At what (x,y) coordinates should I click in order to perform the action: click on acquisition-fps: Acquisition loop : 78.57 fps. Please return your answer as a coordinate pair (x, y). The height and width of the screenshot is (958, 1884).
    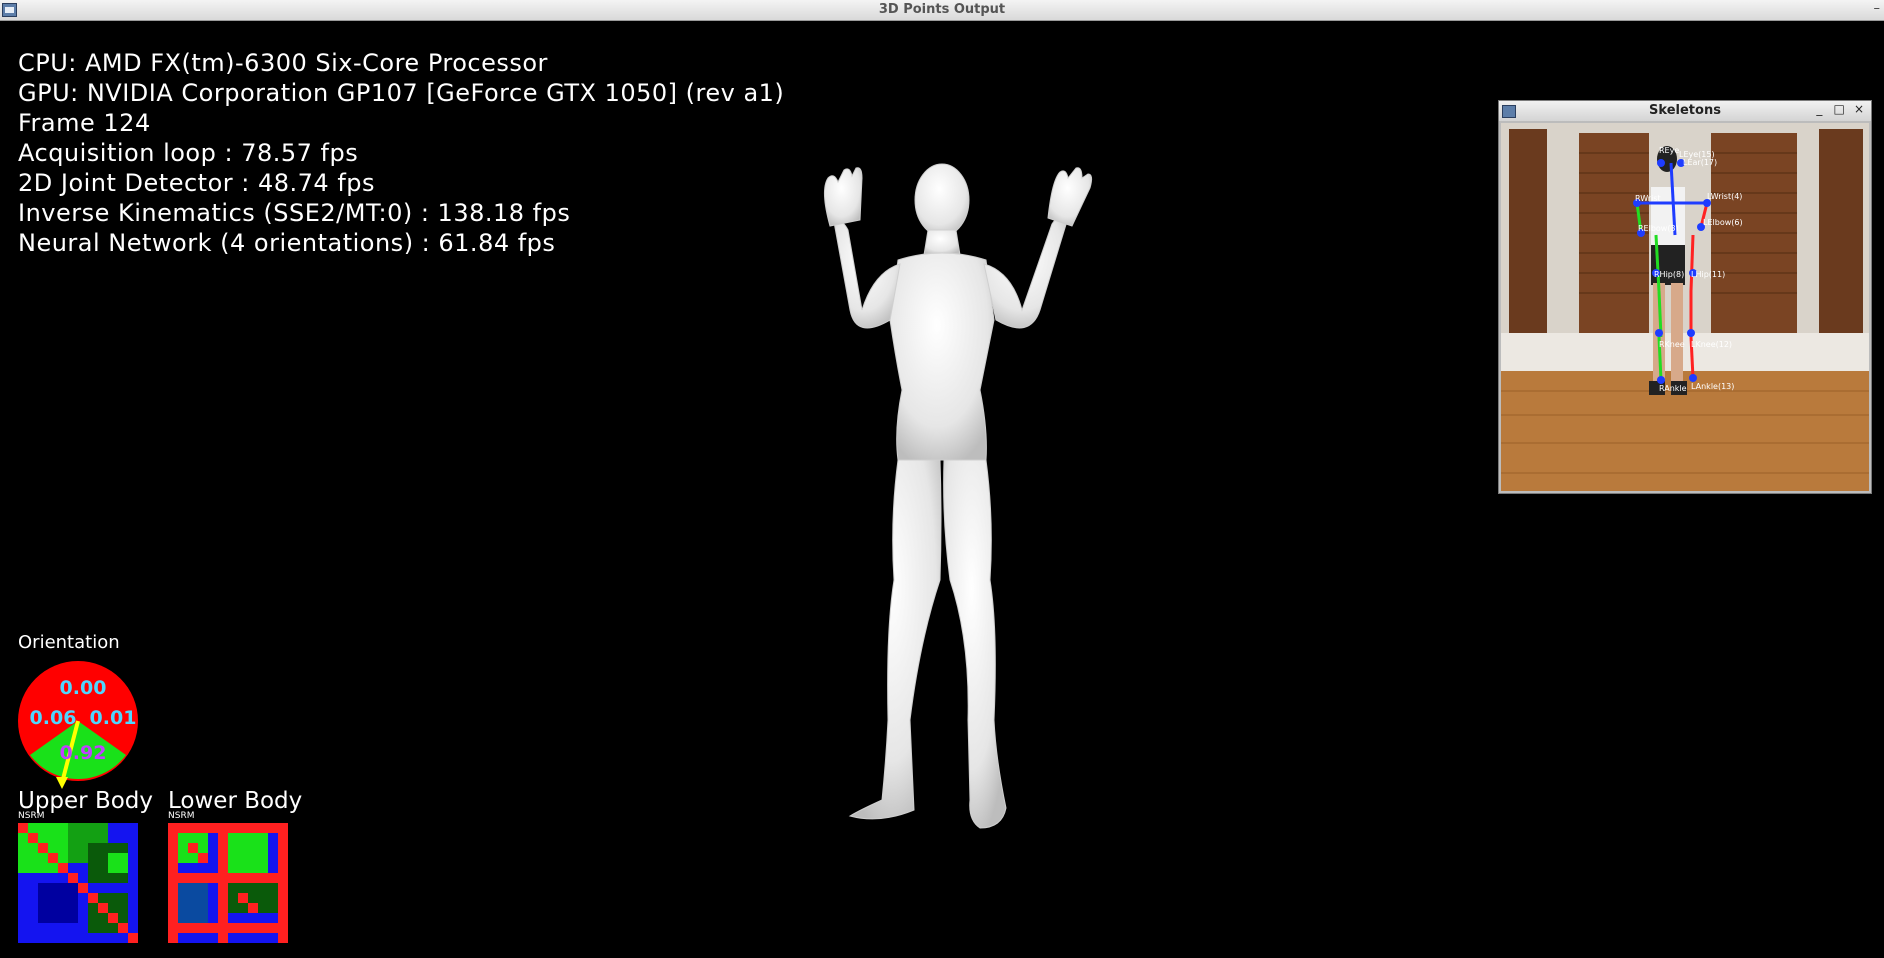
    Looking at the image, I should click on (188, 153).